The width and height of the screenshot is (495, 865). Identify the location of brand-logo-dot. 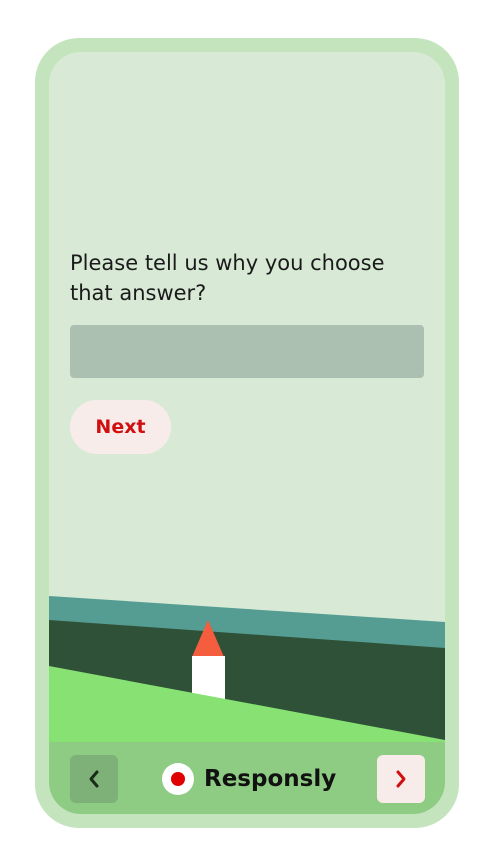
(178, 779).